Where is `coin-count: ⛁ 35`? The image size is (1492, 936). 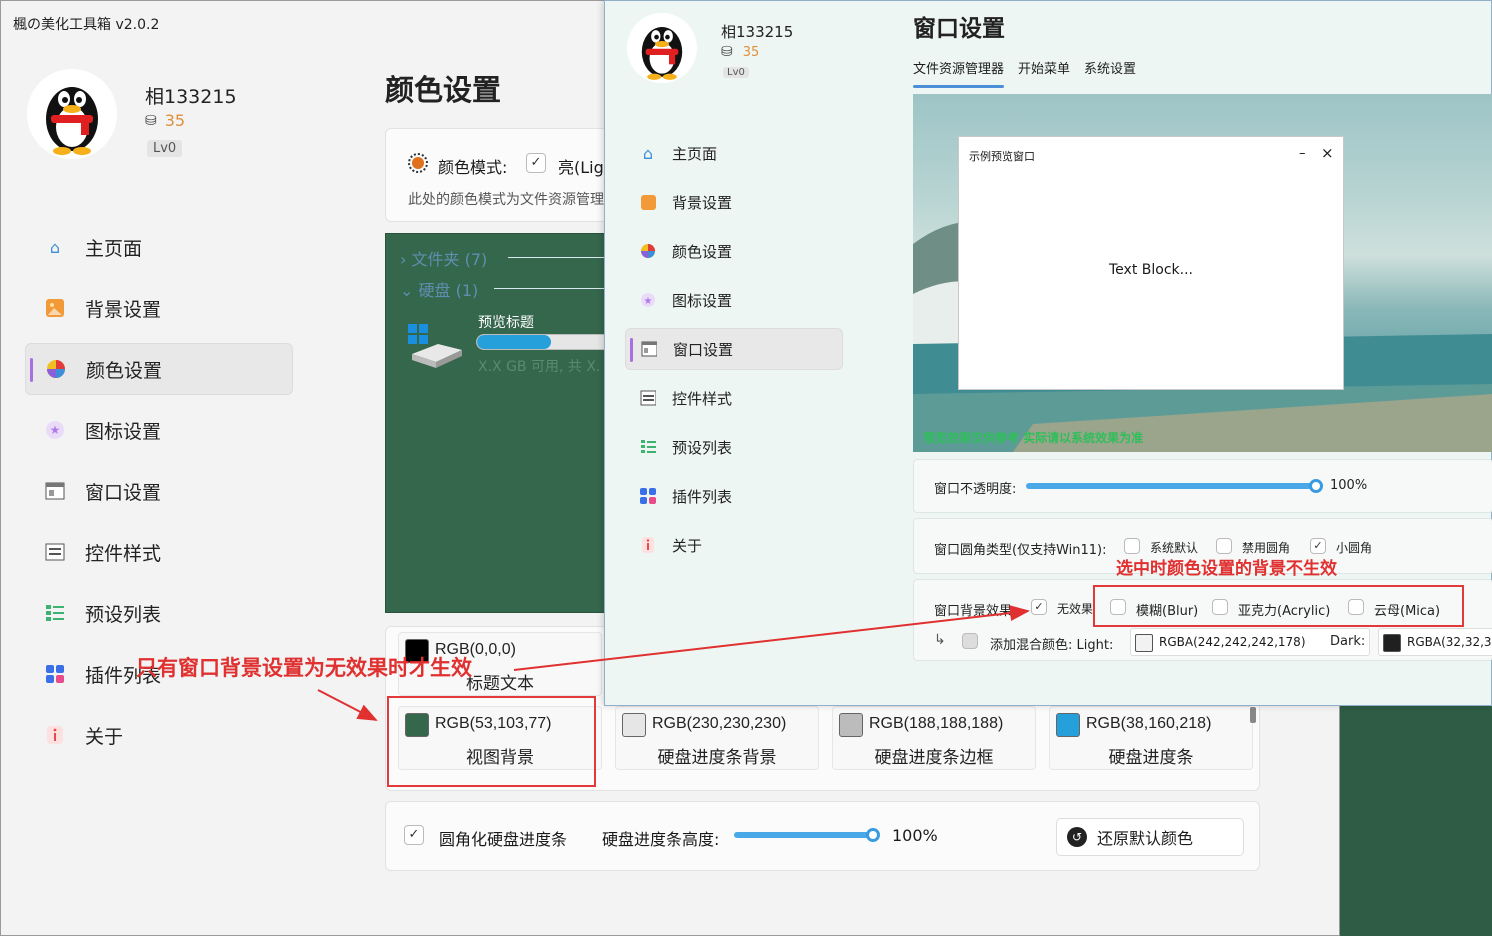
coin-count: ⛁ 35 is located at coordinates (740, 52).